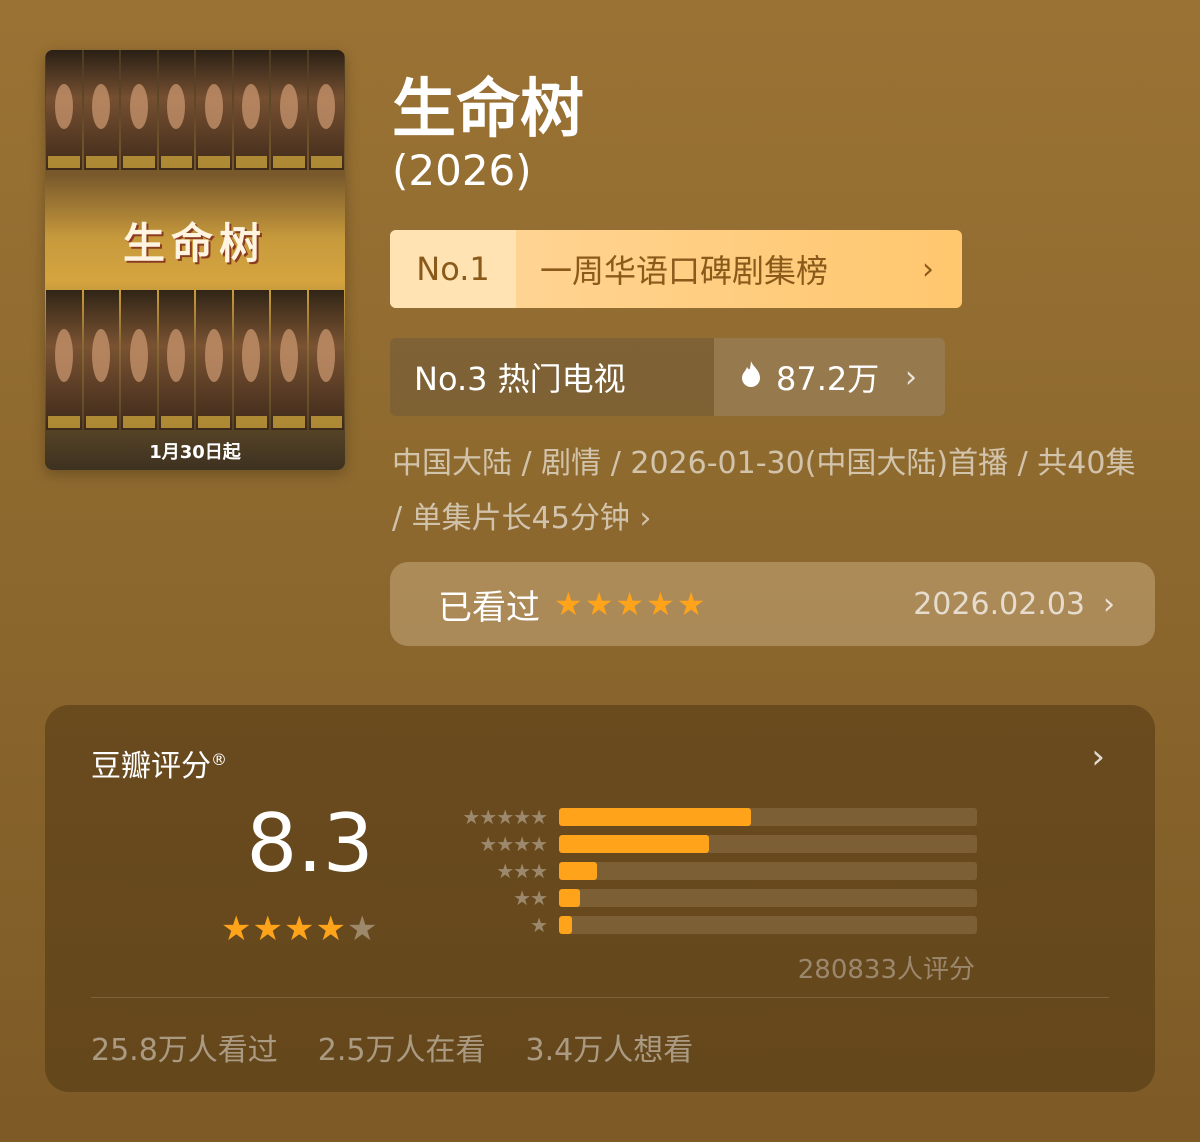 The width and height of the screenshot is (1200, 1142). I want to click on rank-badge-weekly: No.1 一周华语口碑剧集榜 ›, so click(676, 269).